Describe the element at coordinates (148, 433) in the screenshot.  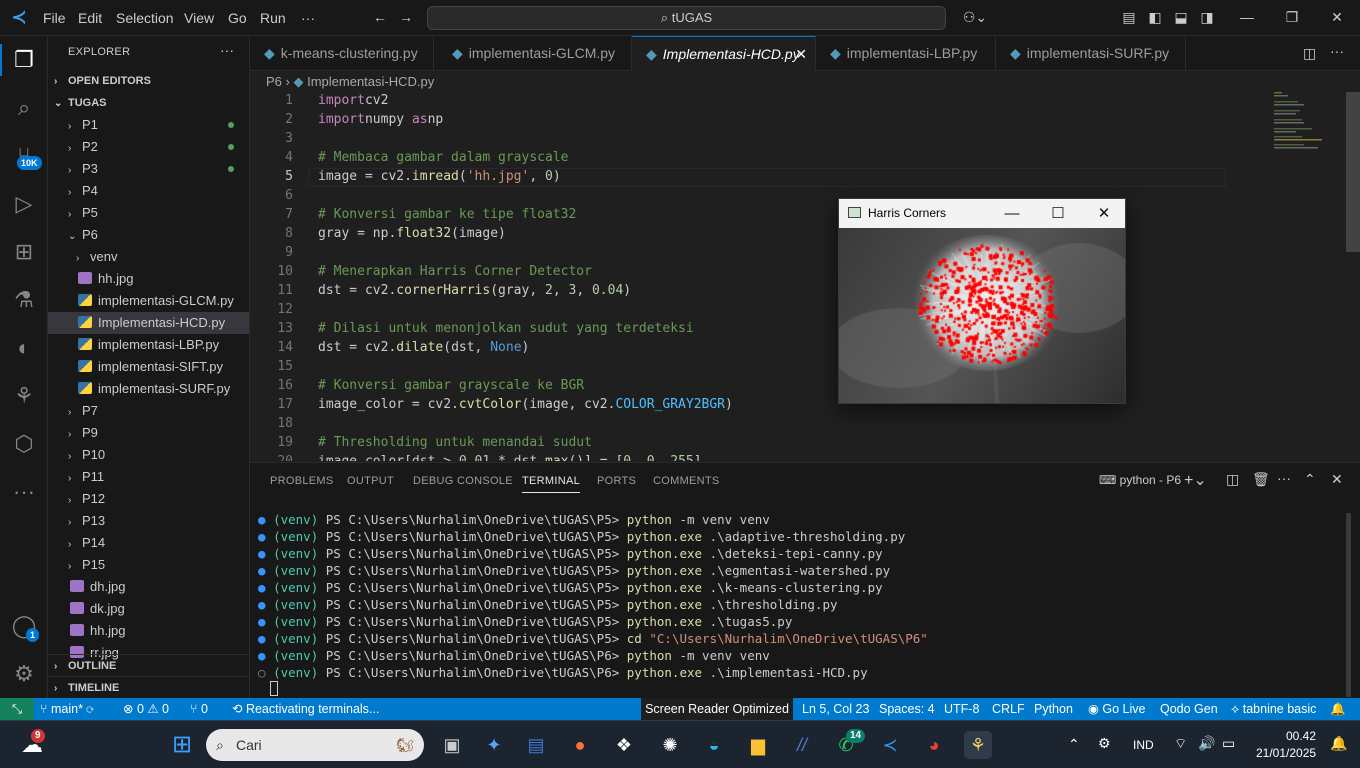
I see `tree-item: › P9` at that location.